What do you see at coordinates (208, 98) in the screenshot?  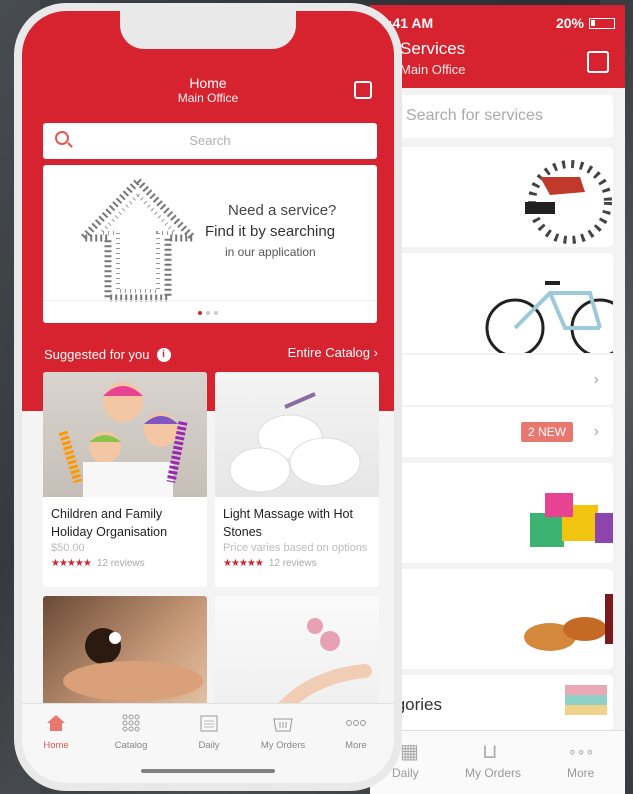 I see `page-subtitle: Main Office` at bounding box center [208, 98].